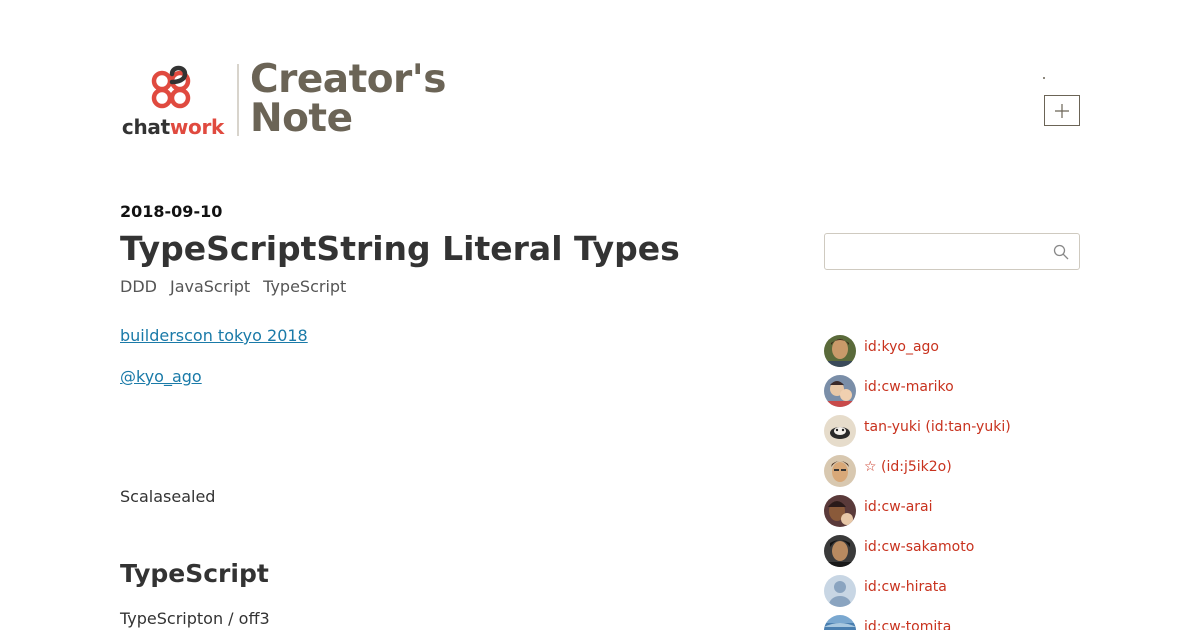  What do you see at coordinates (905, 587) in the screenshot?
I see `author-link: id:cw-hirata` at bounding box center [905, 587].